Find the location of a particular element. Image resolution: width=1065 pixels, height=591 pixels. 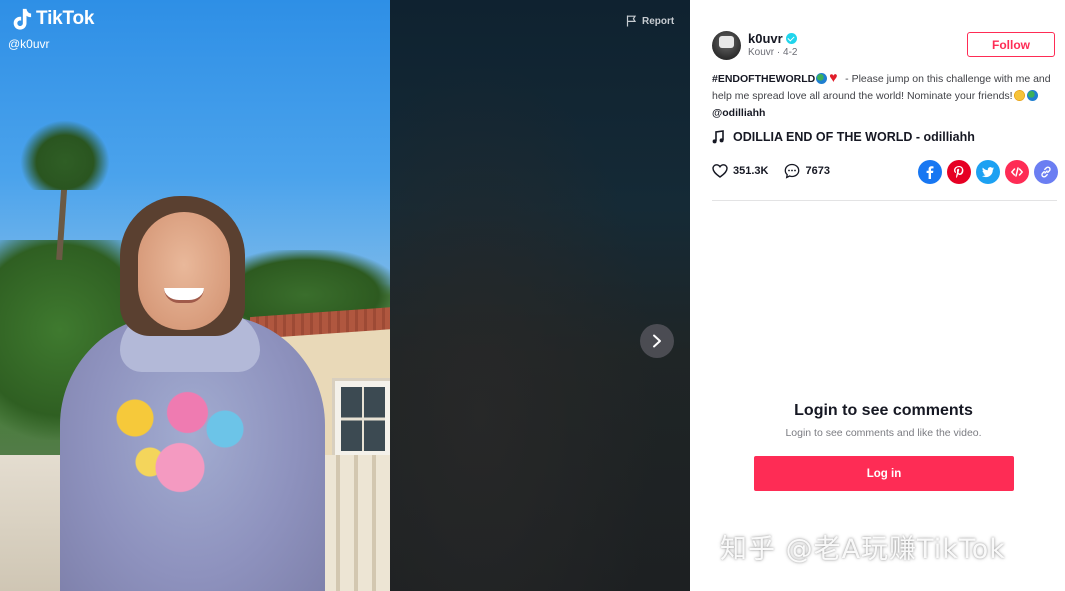

tiktok-logo: TikTok is located at coordinates (52, 19).